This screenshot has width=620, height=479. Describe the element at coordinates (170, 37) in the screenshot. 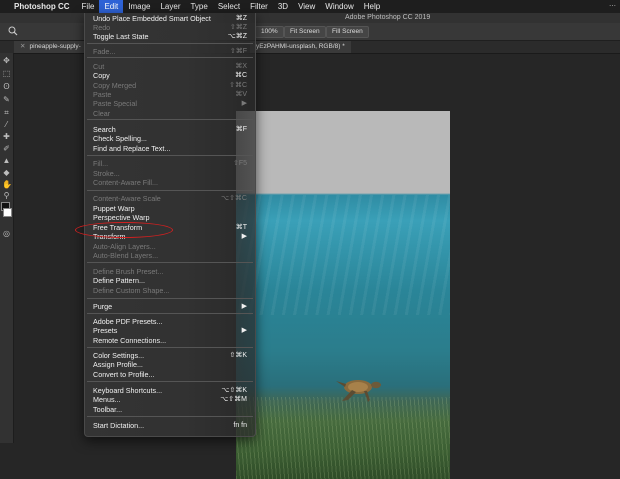

I see `menu-item-toggle-last-state: Toggle Last State ⌥⌘Z` at that location.